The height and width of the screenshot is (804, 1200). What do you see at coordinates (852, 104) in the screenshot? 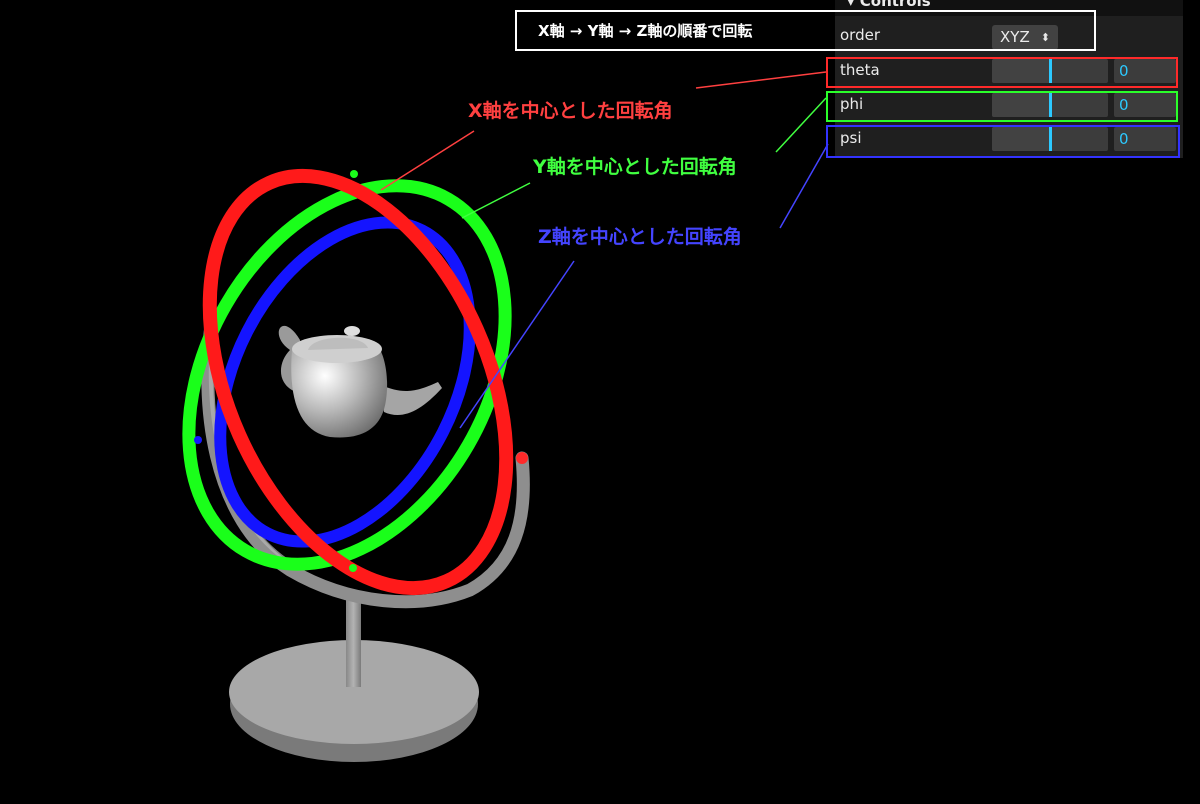
I see `phi-label: phi` at bounding box center [852, 104].